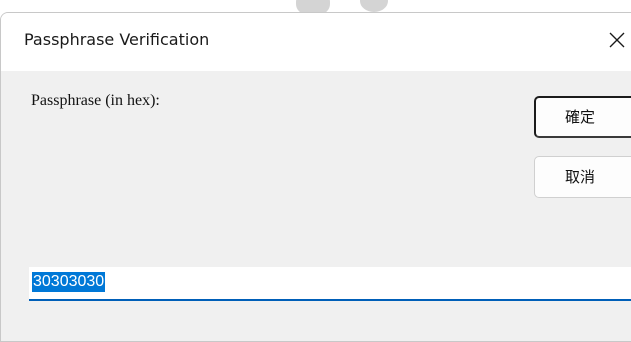 This screenshot has width=631, height=342. What do you see at coordinates (617, 40) in the screenshot?
I see `close-icon` at bounding box center [617, 40].